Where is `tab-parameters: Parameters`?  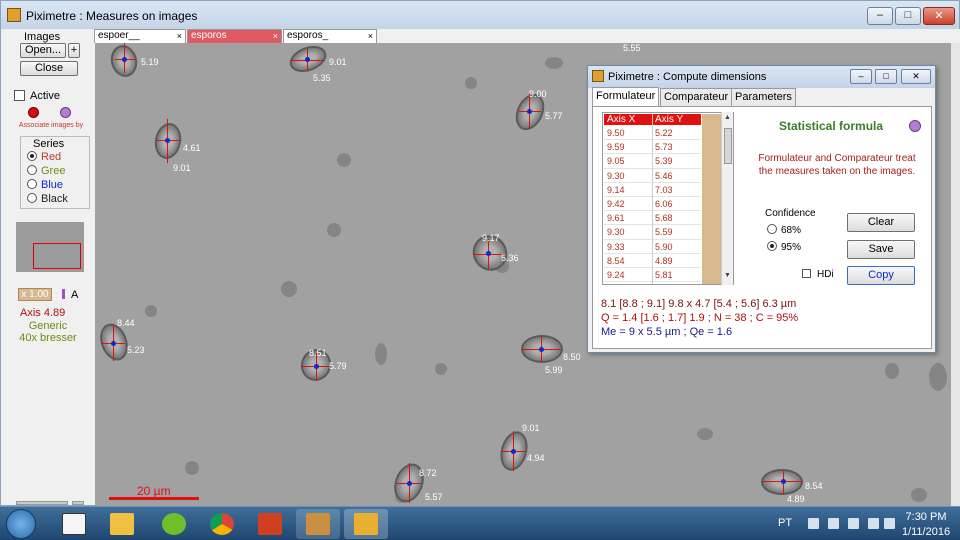
tab-parameters: Parameters is located at coordinates (763, 97).